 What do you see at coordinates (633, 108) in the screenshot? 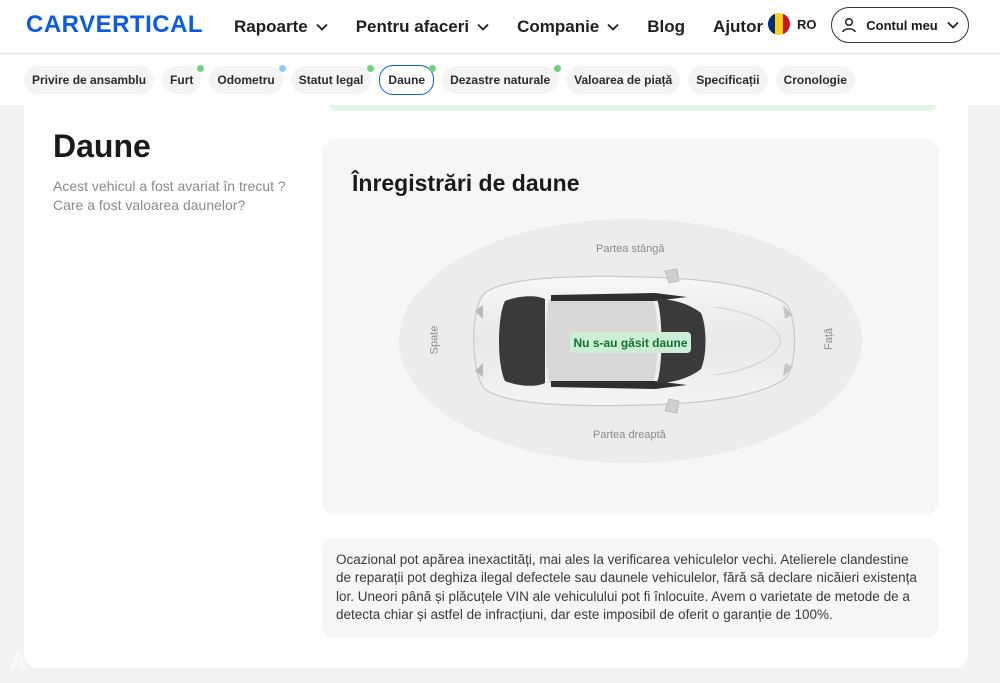
I see `previous-section-strip` at bounding box center [633, 108].